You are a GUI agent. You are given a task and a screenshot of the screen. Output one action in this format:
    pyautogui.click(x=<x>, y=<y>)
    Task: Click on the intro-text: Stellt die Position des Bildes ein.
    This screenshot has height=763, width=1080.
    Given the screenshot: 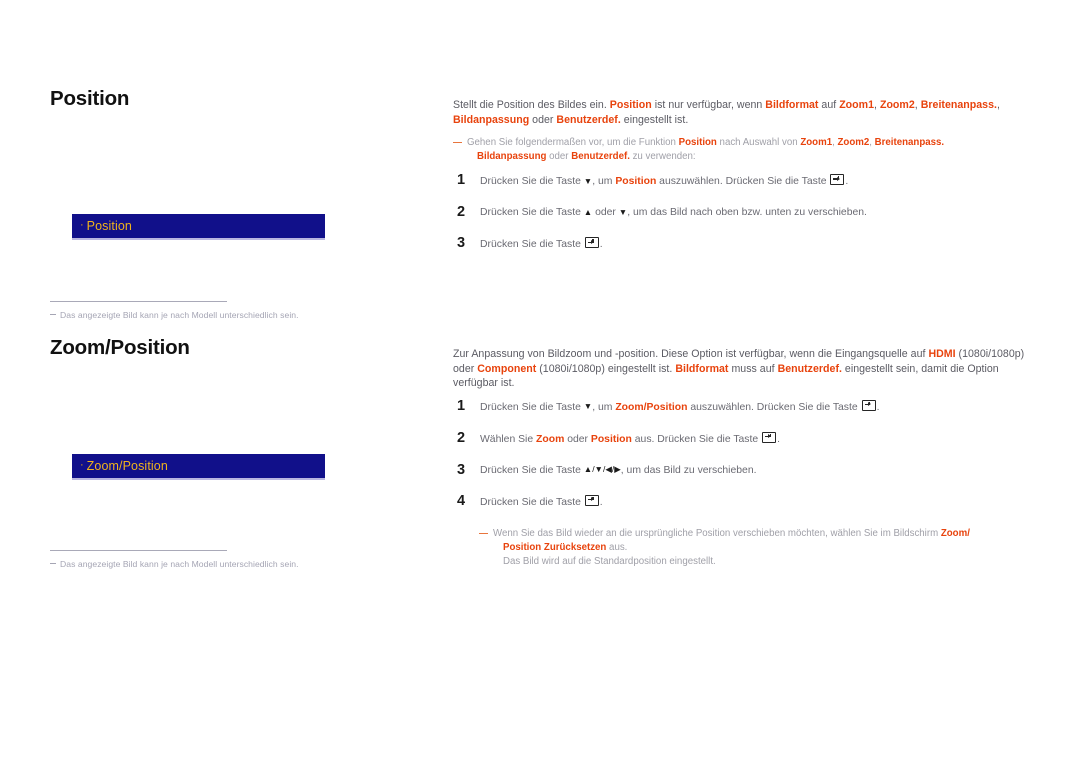 What is the action you would take?
    pyautogui.click(x=531, y=105)
    